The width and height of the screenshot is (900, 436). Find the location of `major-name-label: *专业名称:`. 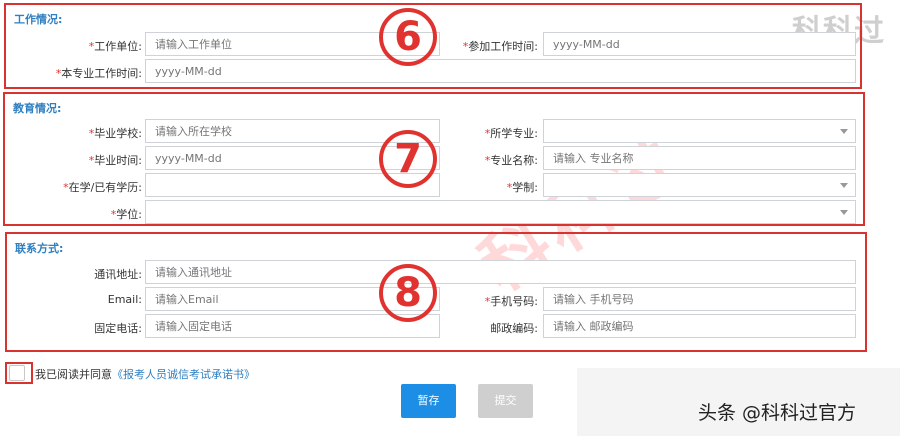

major-name-label: *专业名称: is located at coordinates (511, 160).